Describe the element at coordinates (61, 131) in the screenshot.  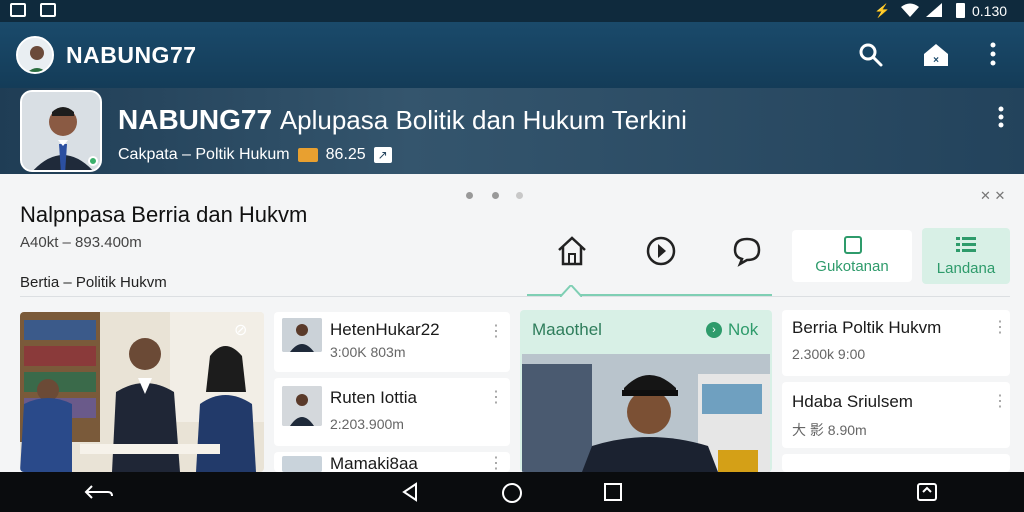
I see `channel-avatar` at that location.